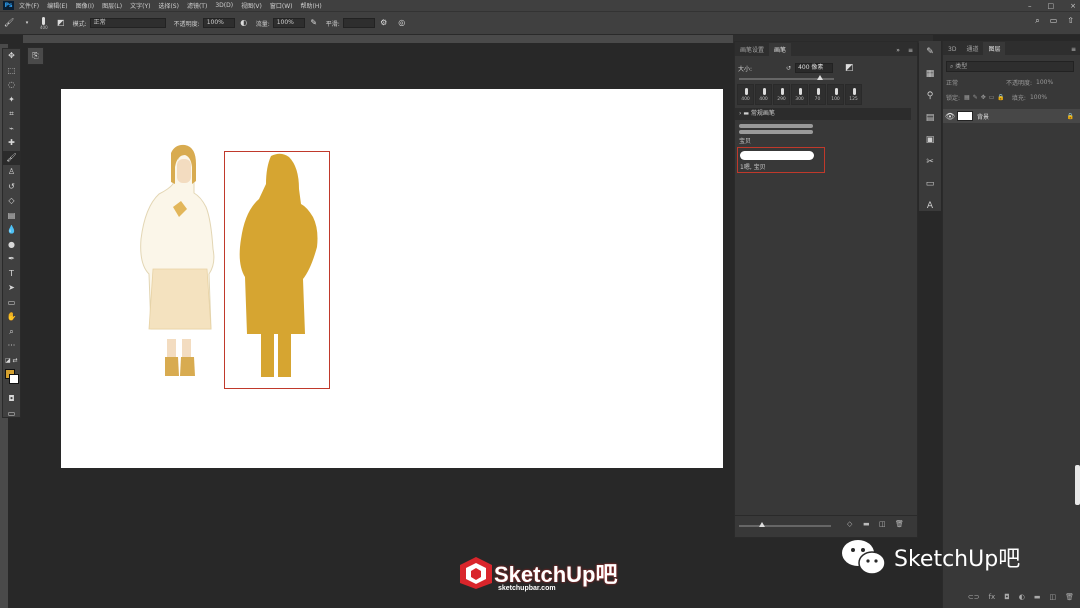 The image size is (1080, 608). Describe the element at coordinates (986, 97) in the screenshot. I see `lock-icons: ▦✎✥▭🔒` at that location.